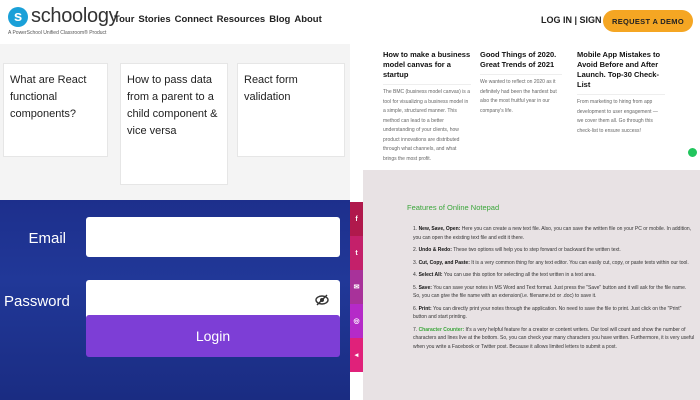 The image size is (700, 400). What do you see at coordinates (48, 97) in the screenshot?
I see `question-text: What are React functional components?` at bounding box center [48, 97].